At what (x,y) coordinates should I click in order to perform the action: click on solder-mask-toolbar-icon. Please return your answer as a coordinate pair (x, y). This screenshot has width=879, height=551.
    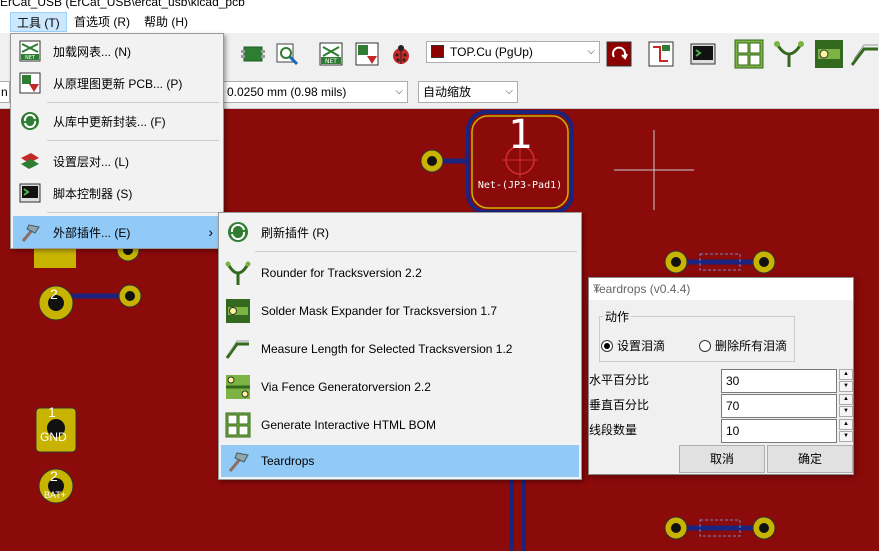
    Looking at the image, I should click on (829, 54).